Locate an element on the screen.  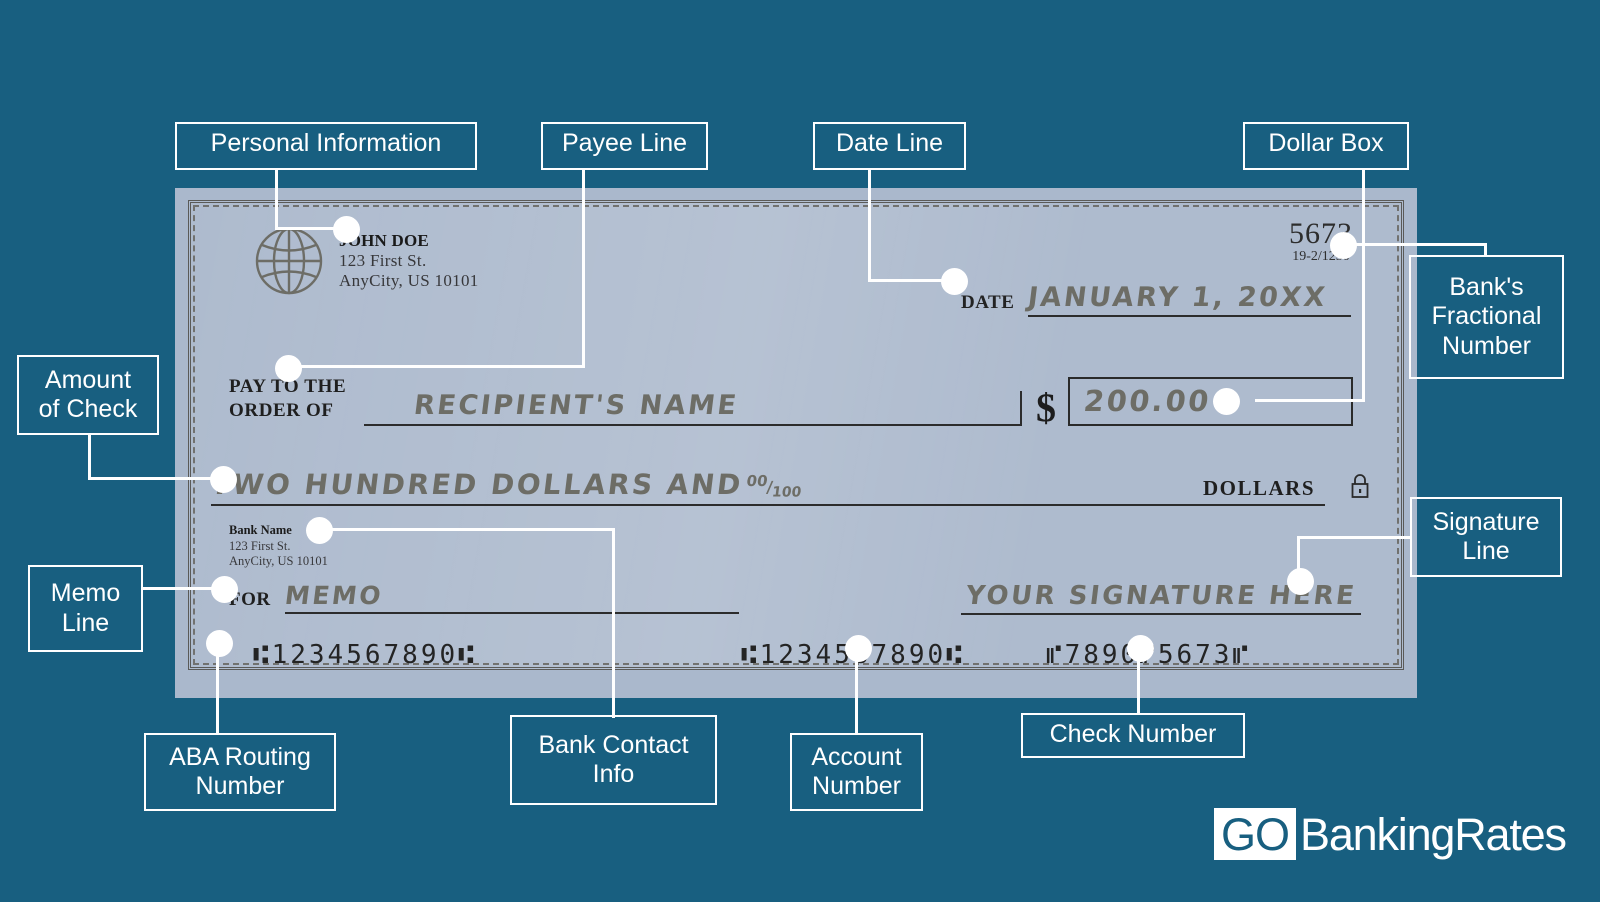
leader-bankcontact-h is located at coordinates (467, 529).